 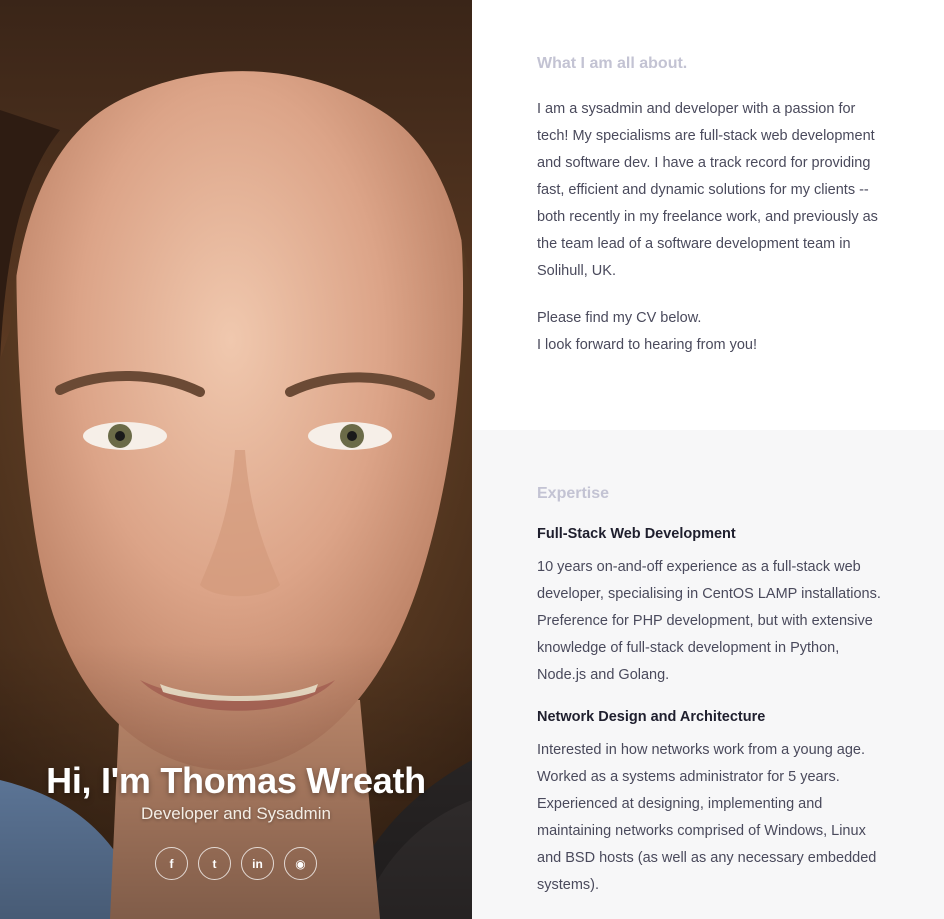 I want to click on cv-note-line-2: I look forward to hearing from you!, so click(x=647, y=345).